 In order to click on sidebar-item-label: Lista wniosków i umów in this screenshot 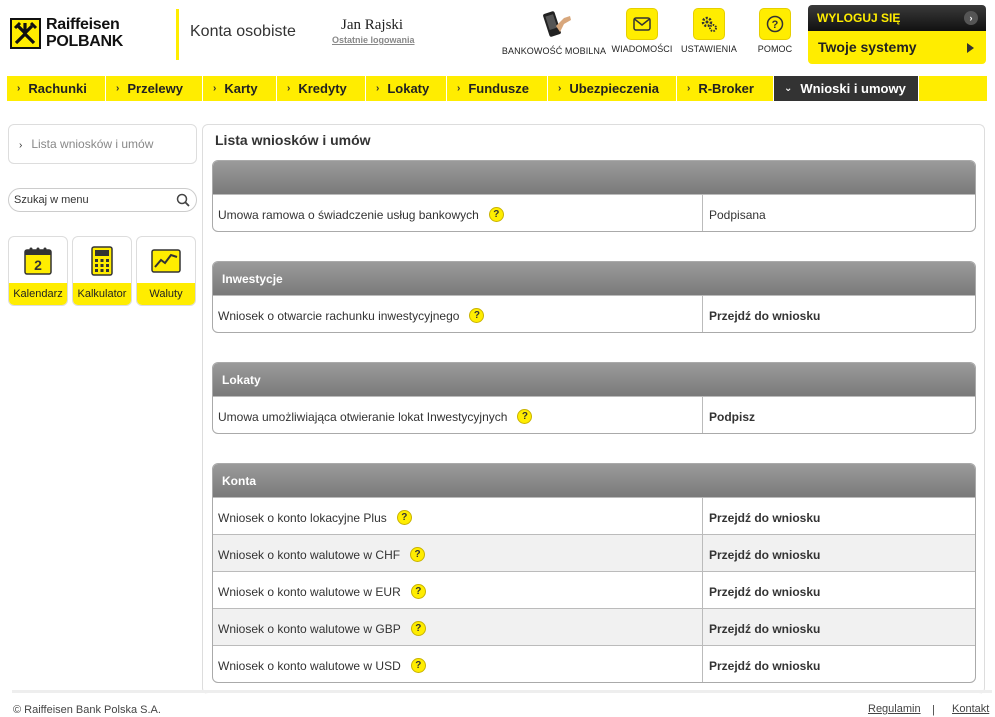, I will do `click(92, 144)`.